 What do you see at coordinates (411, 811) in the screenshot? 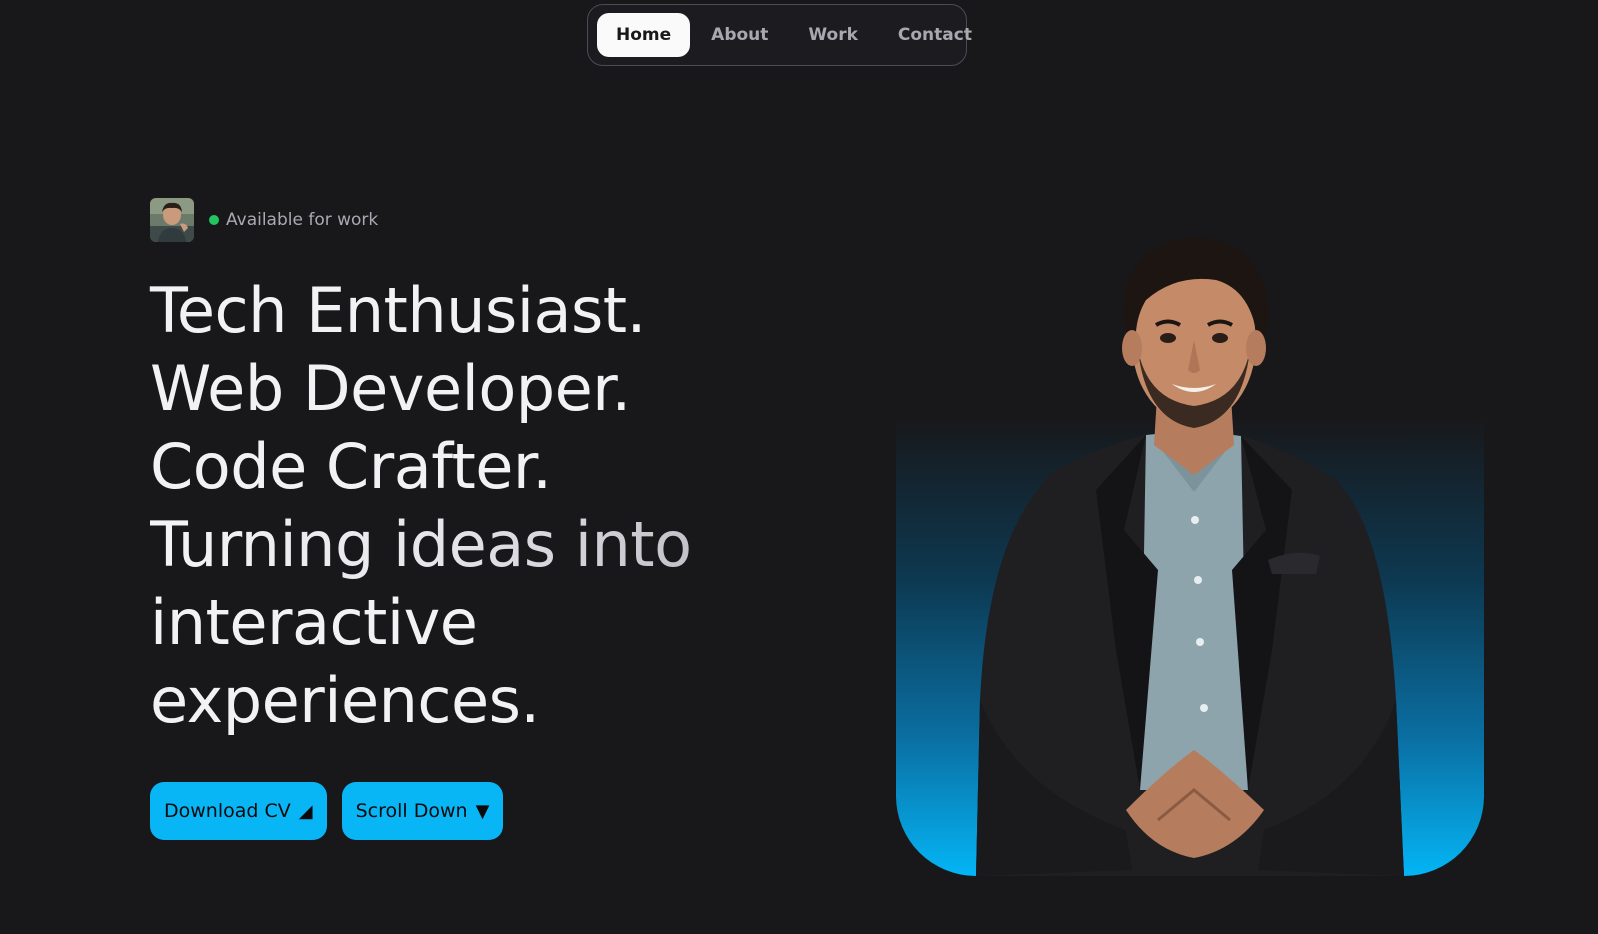
I see `scroll-down-label: Scroll Down` at bounding box center [411, 811].